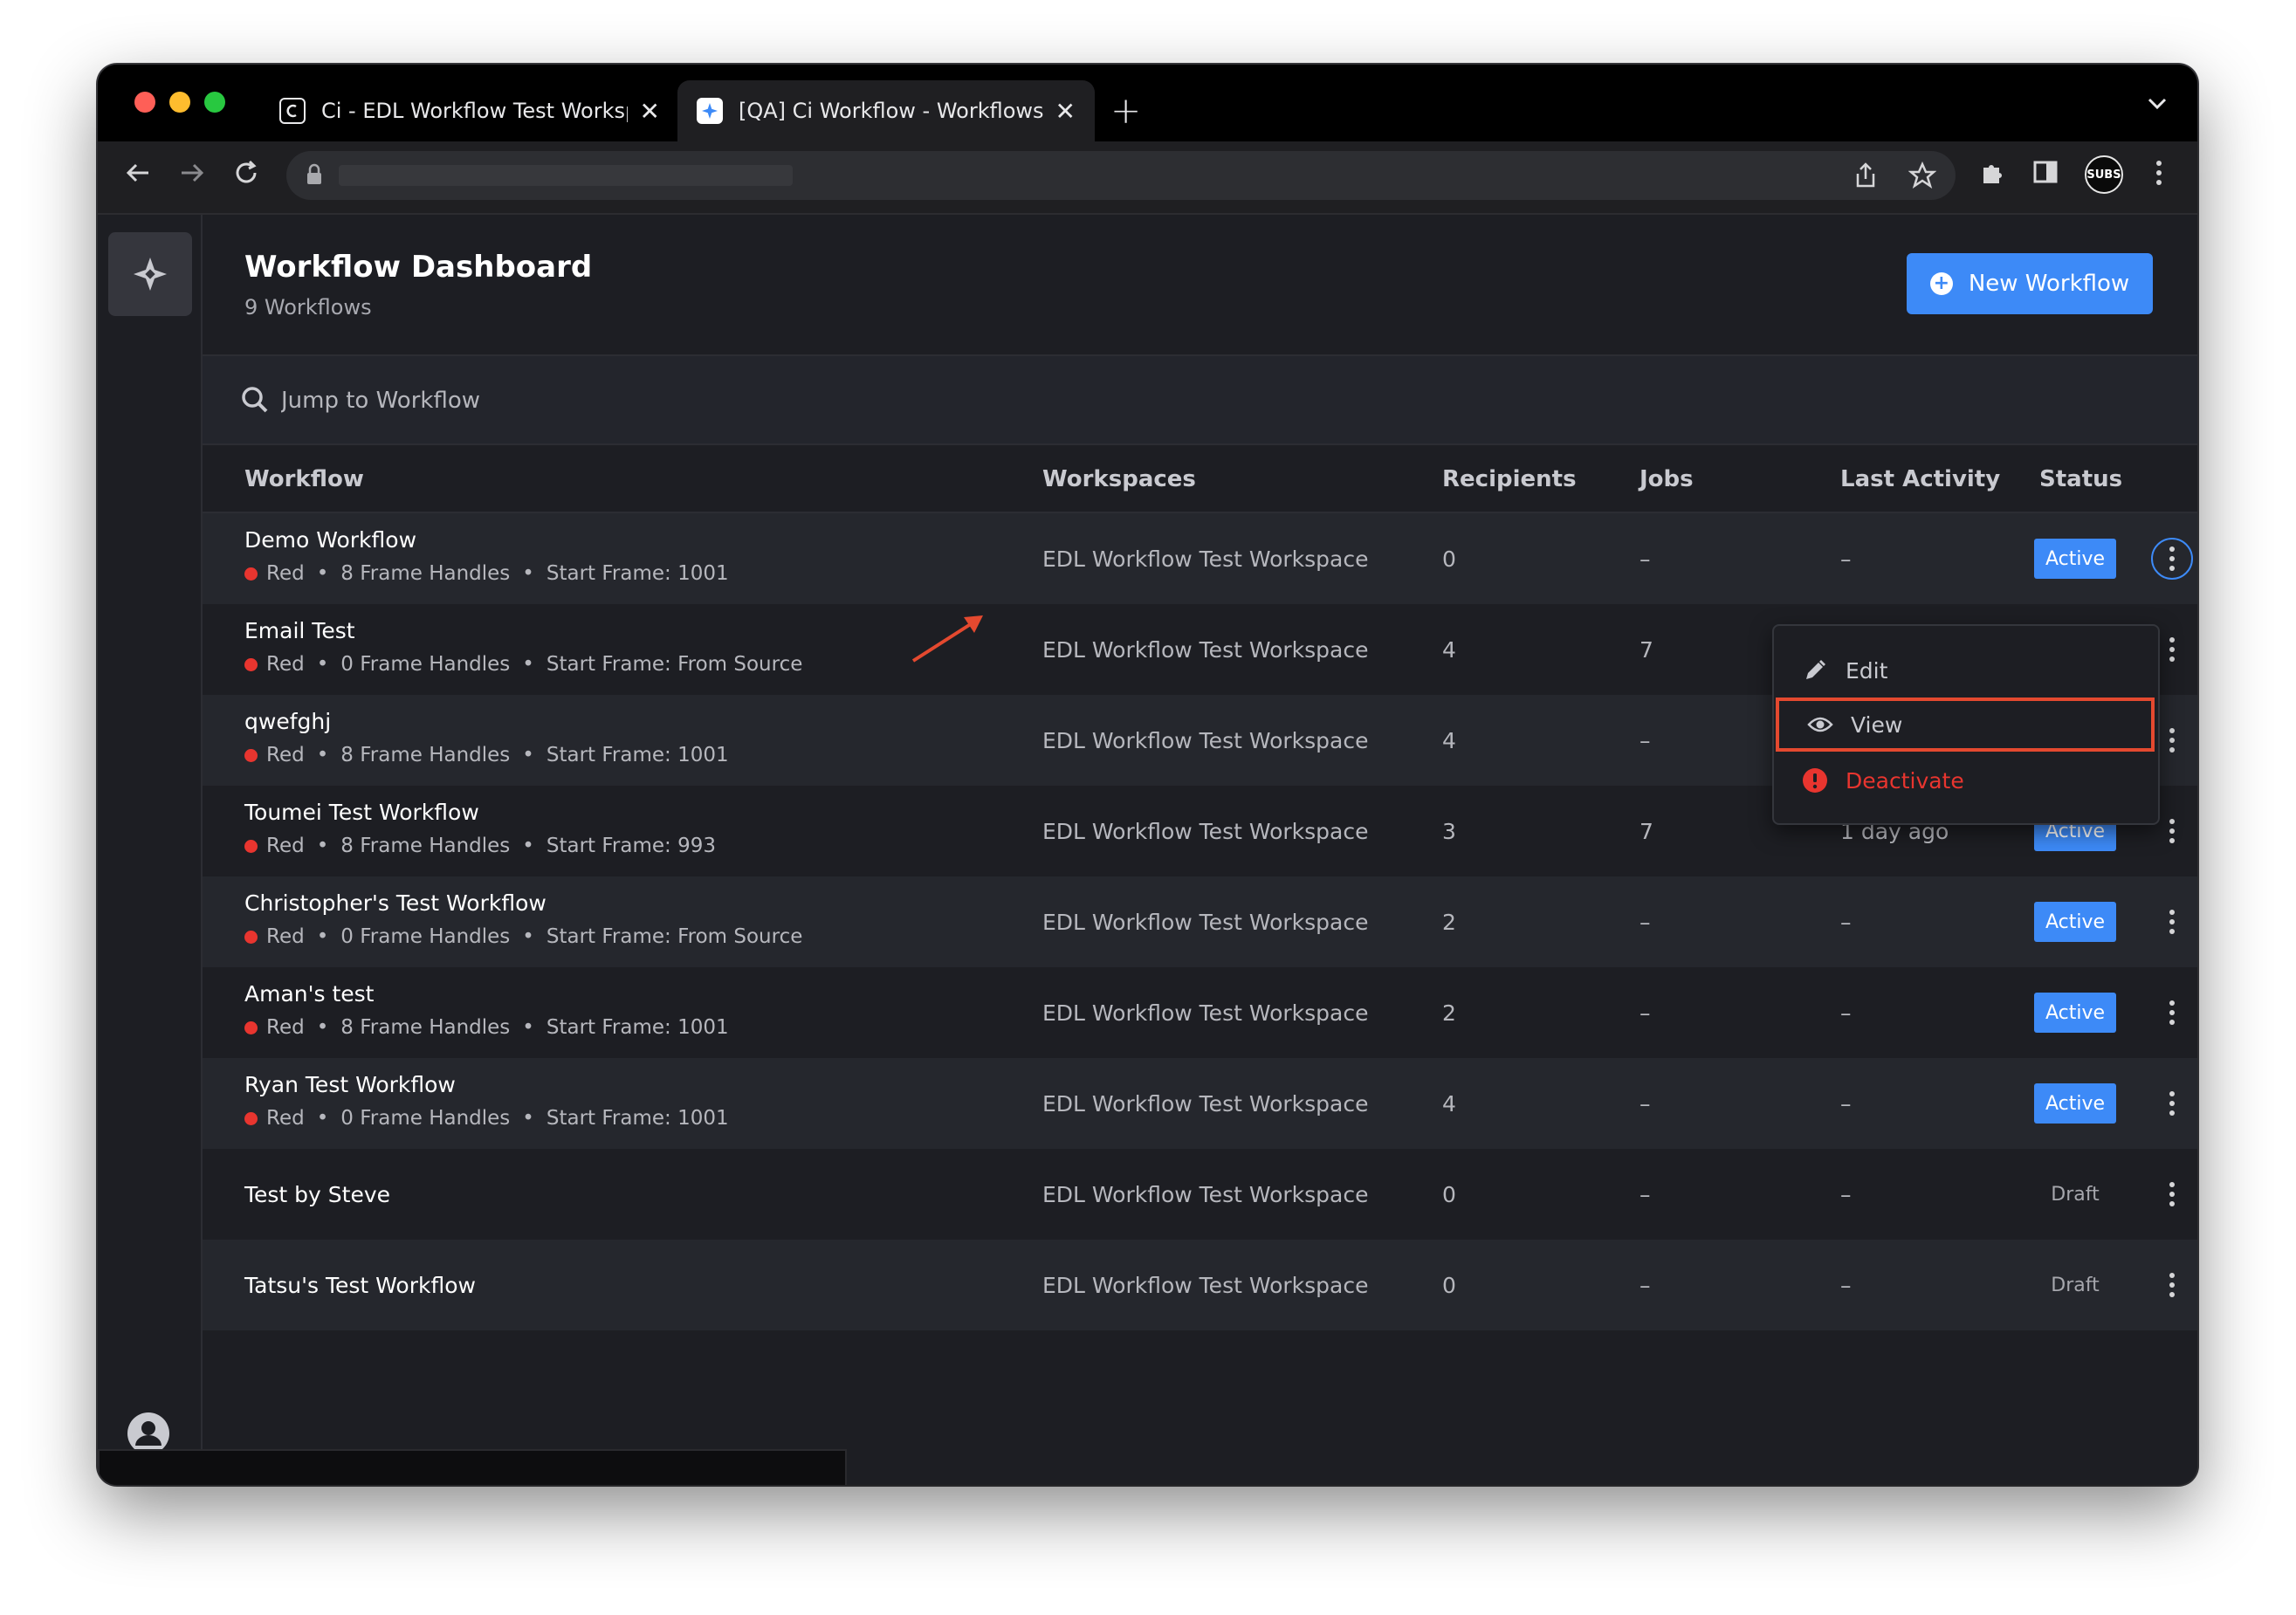  What do you see at coordinates (246, 176) in the screenshot?
I see `reload-icon` at bounding box center [246, 176].